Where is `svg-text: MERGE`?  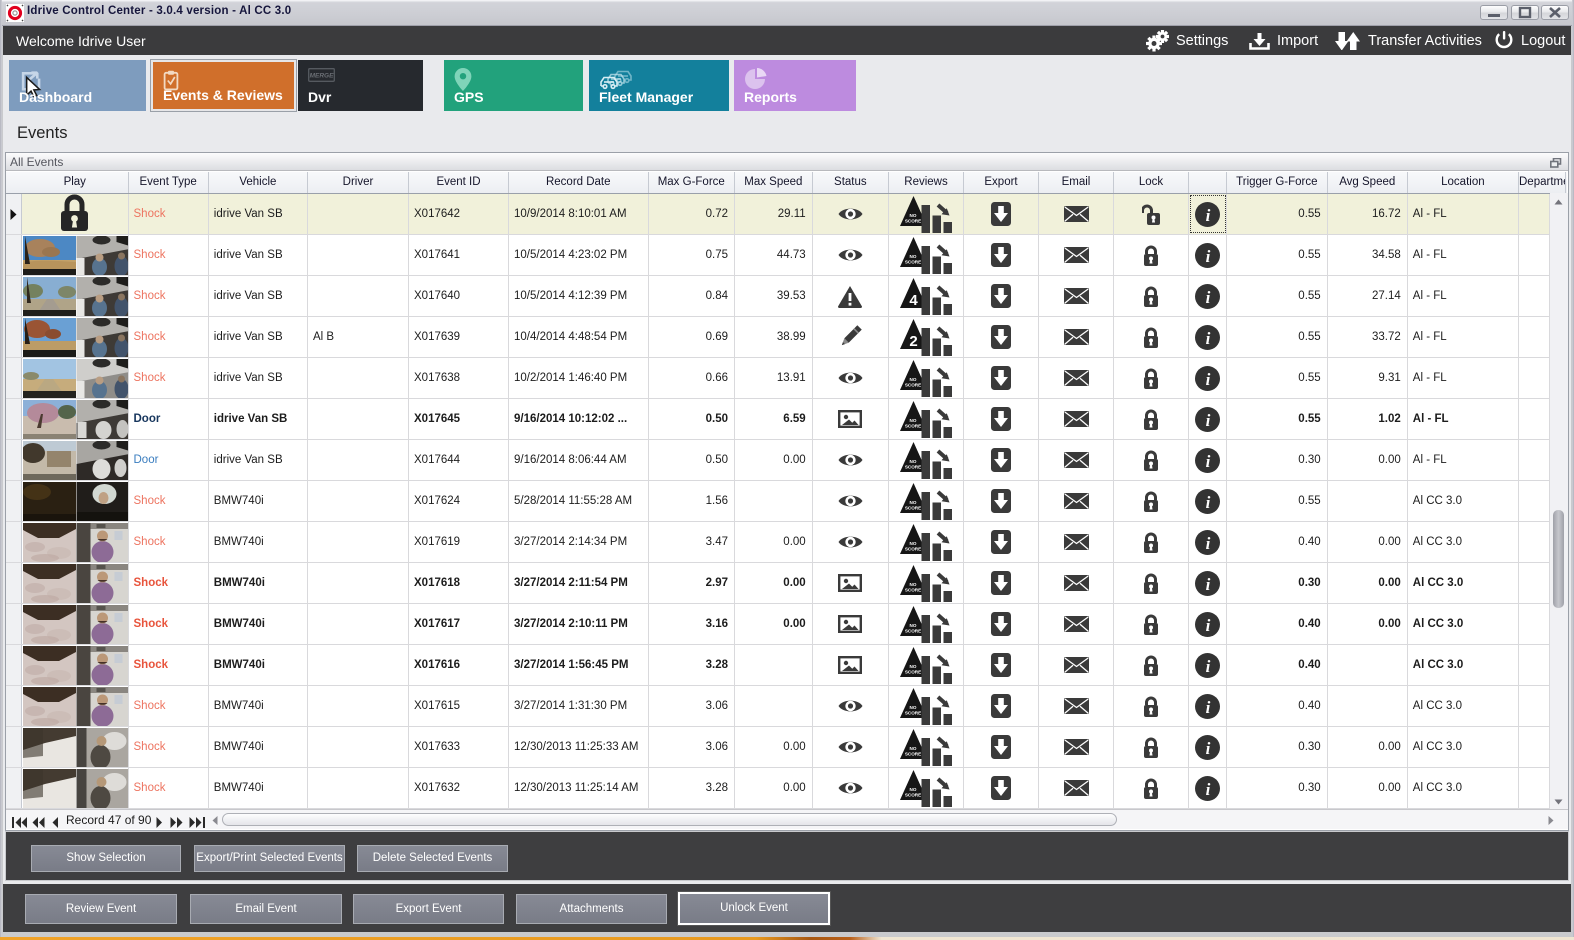 svg-text: MERGE is located at coordinates (322, 76).